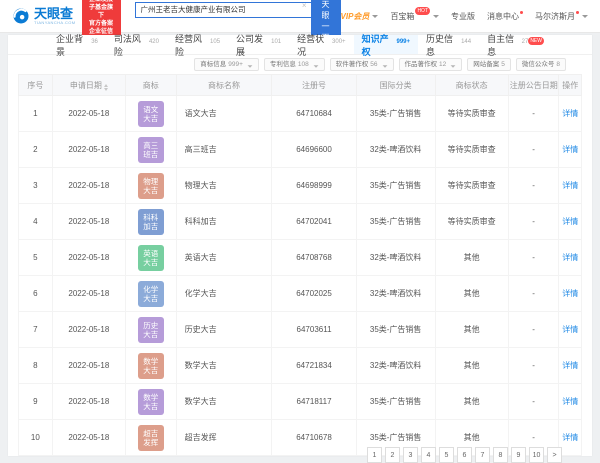 The height and width of the screenshot is (463, 600). I want to click on nav-tab: 公司发展 101, so click(258, 45).